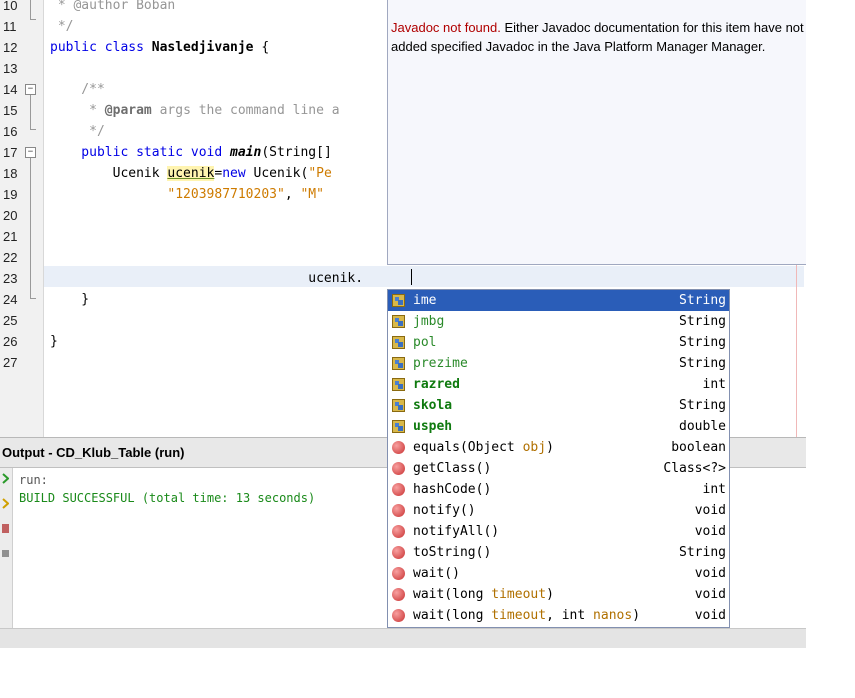 This screenshot has height=698, width=855. What do you see at coordinates (558, 384) in the screenshot?
I see `completion-item: razred int` at bounding box center [558, 384].